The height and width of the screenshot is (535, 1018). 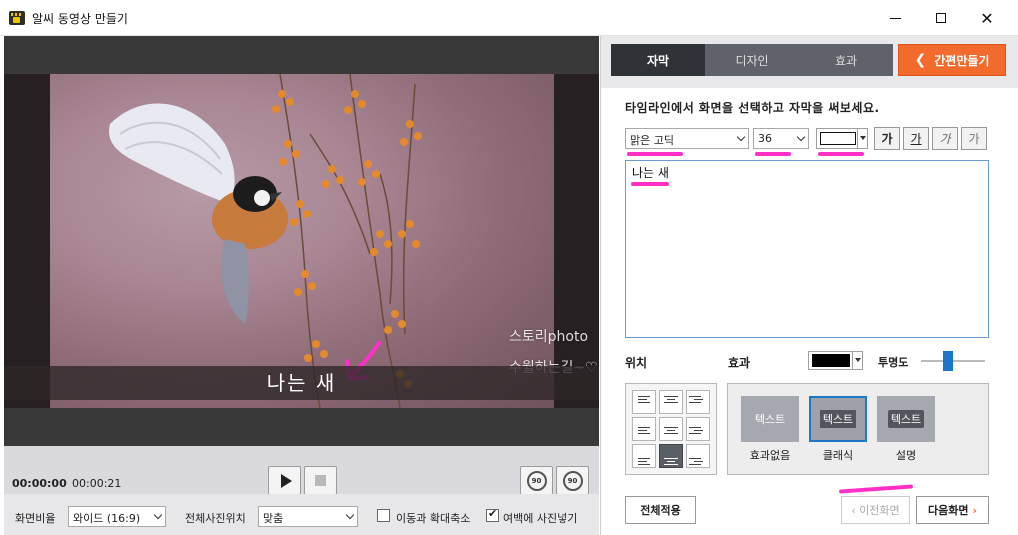 What do you see at coordinates (308, 516) in the screenshot?
I see `photo-position-select: 맞춤` at bounding box center [308, 516].